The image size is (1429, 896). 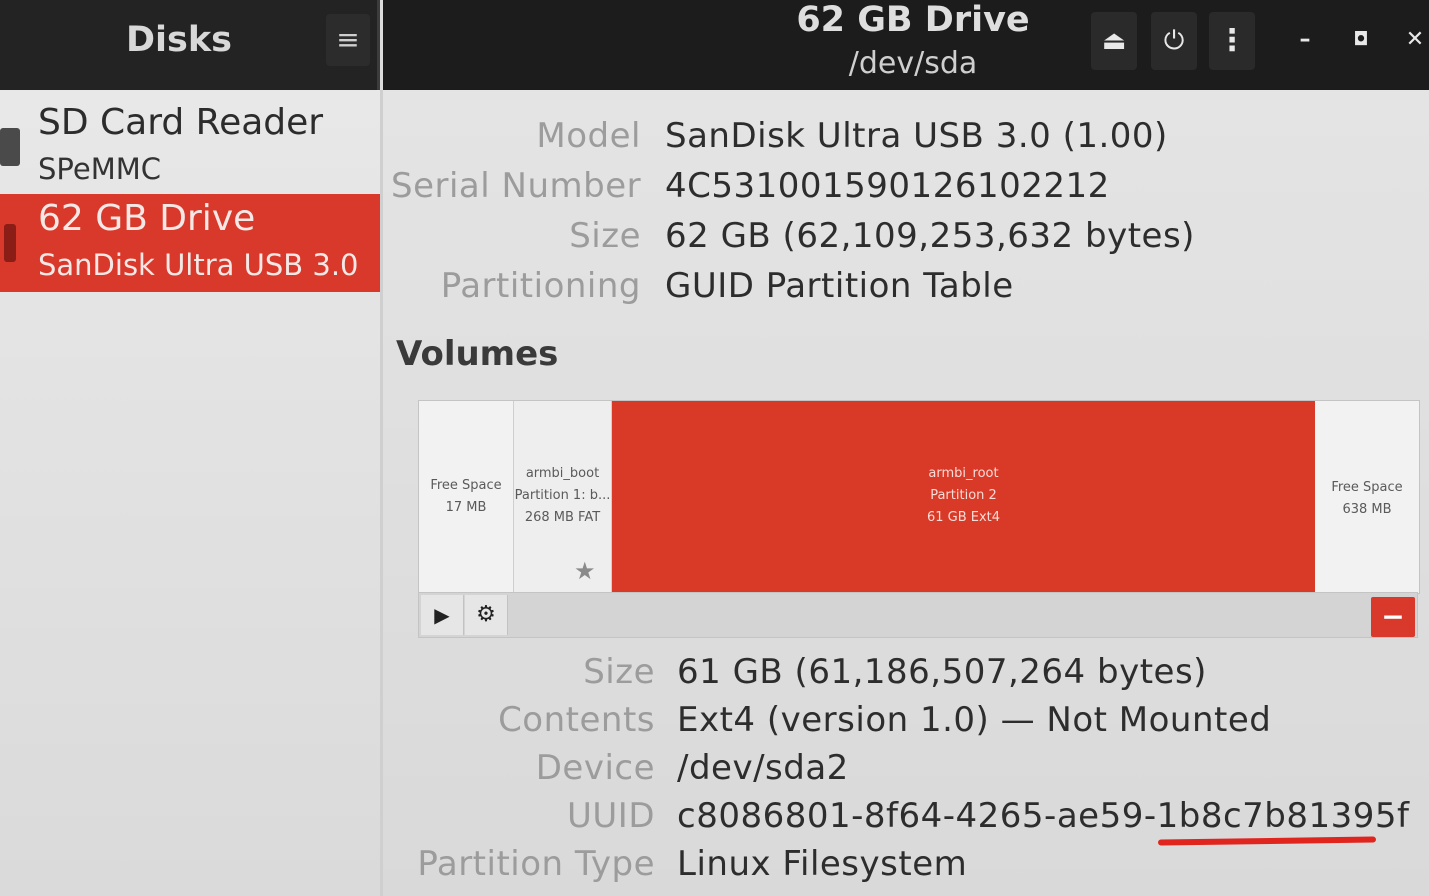 I want to click on partitioning-value: GUID Partition Table, so click(x=839, y=286).